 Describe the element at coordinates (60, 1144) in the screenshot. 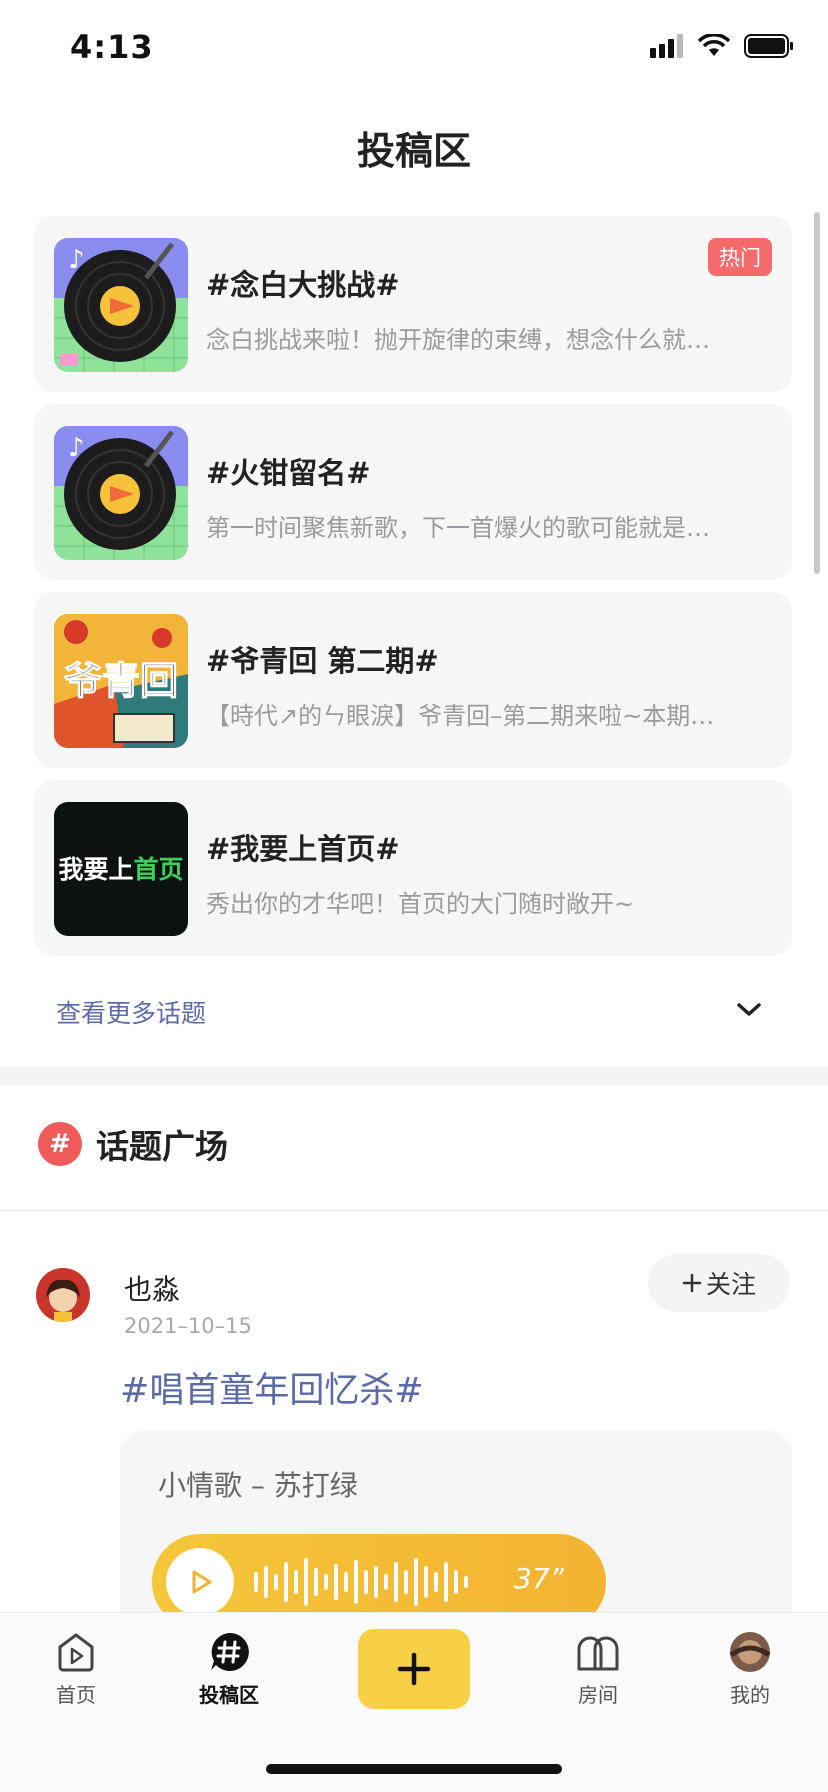

I see `hashtag-icon: #` at that location.